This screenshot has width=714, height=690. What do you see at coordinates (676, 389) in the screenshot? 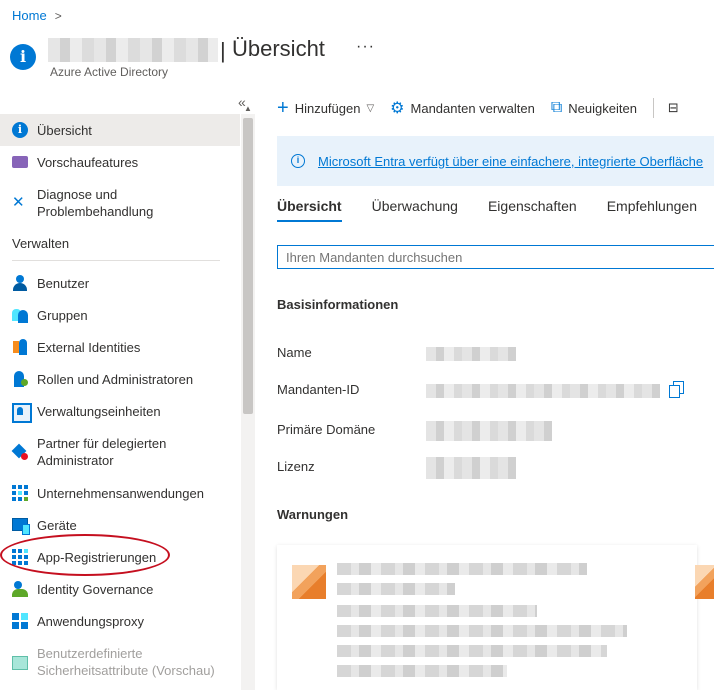
I see `copy-icon` at bounding box center [676, 389].